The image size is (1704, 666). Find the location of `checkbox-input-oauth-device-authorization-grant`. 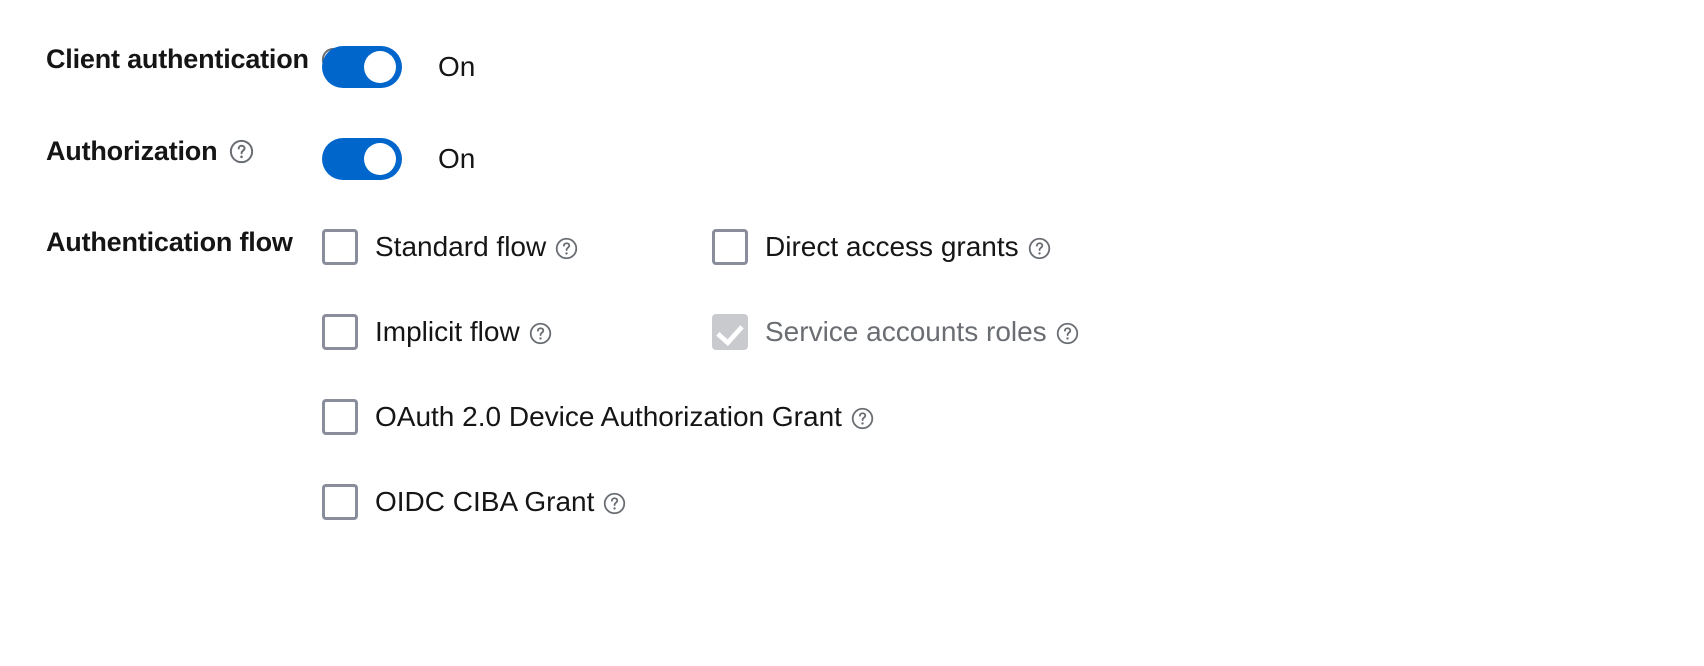

checkbox-input-oauth-device-authorization-grant is located at coordinates (340, 417).